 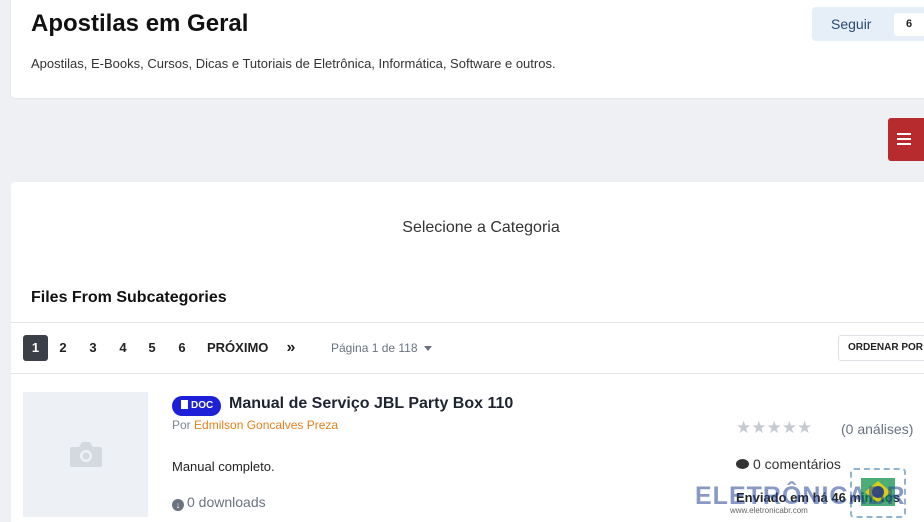 I want to click on document-icon, so click(x=184, y=404).